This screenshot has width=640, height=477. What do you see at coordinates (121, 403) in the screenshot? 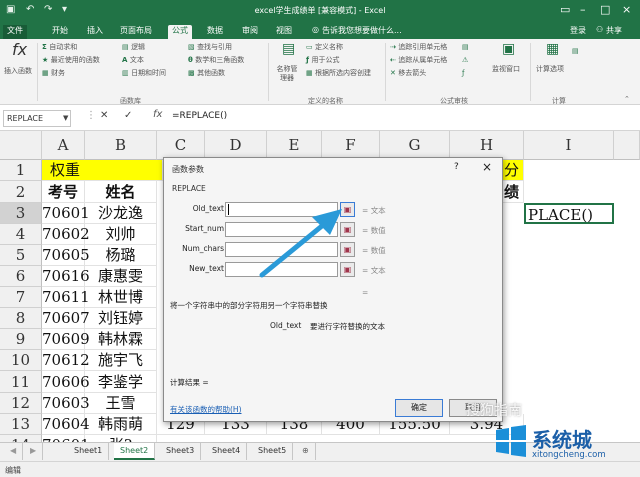
I see `cell-name: 王雪` at bounding box center [121, 403].